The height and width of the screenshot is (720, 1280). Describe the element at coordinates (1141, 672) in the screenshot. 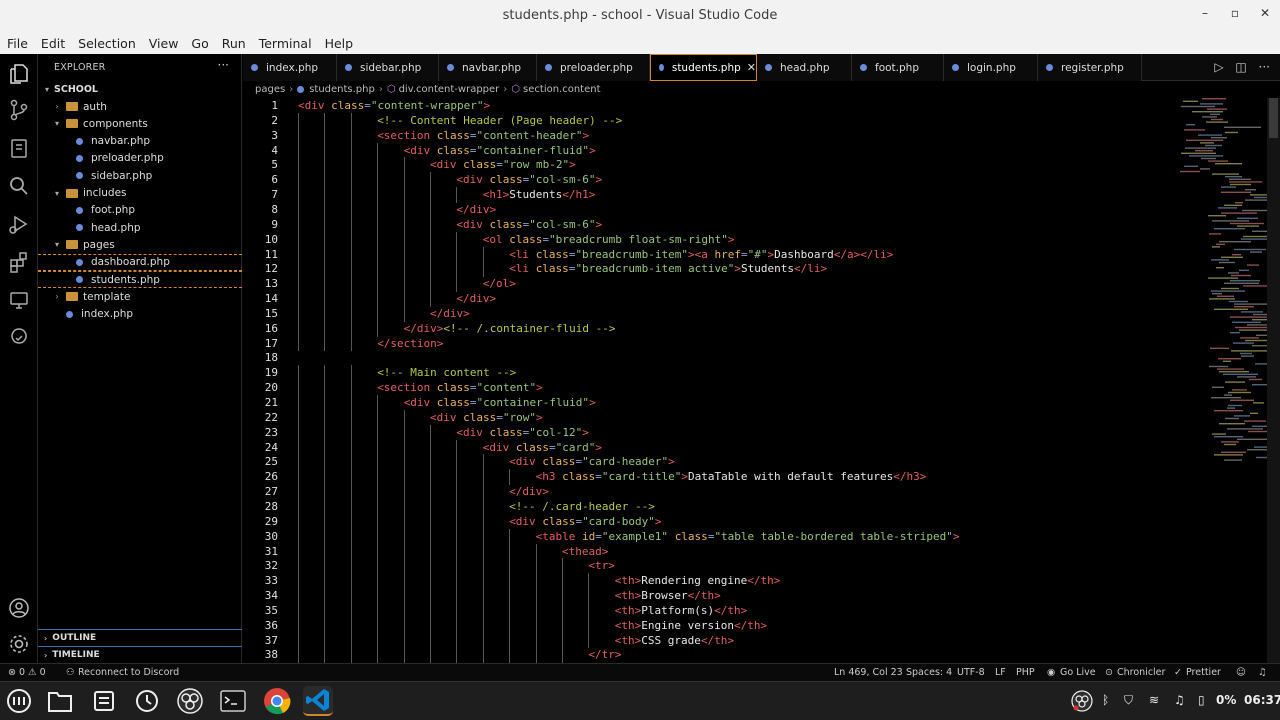

I see `chronicler-button: Chronicler` at that location.